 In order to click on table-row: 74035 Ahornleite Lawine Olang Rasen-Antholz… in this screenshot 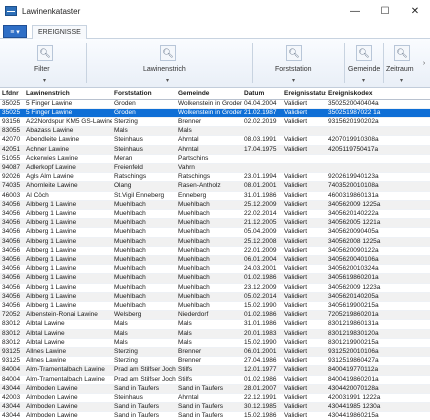, I will do `click(215, 186)`.